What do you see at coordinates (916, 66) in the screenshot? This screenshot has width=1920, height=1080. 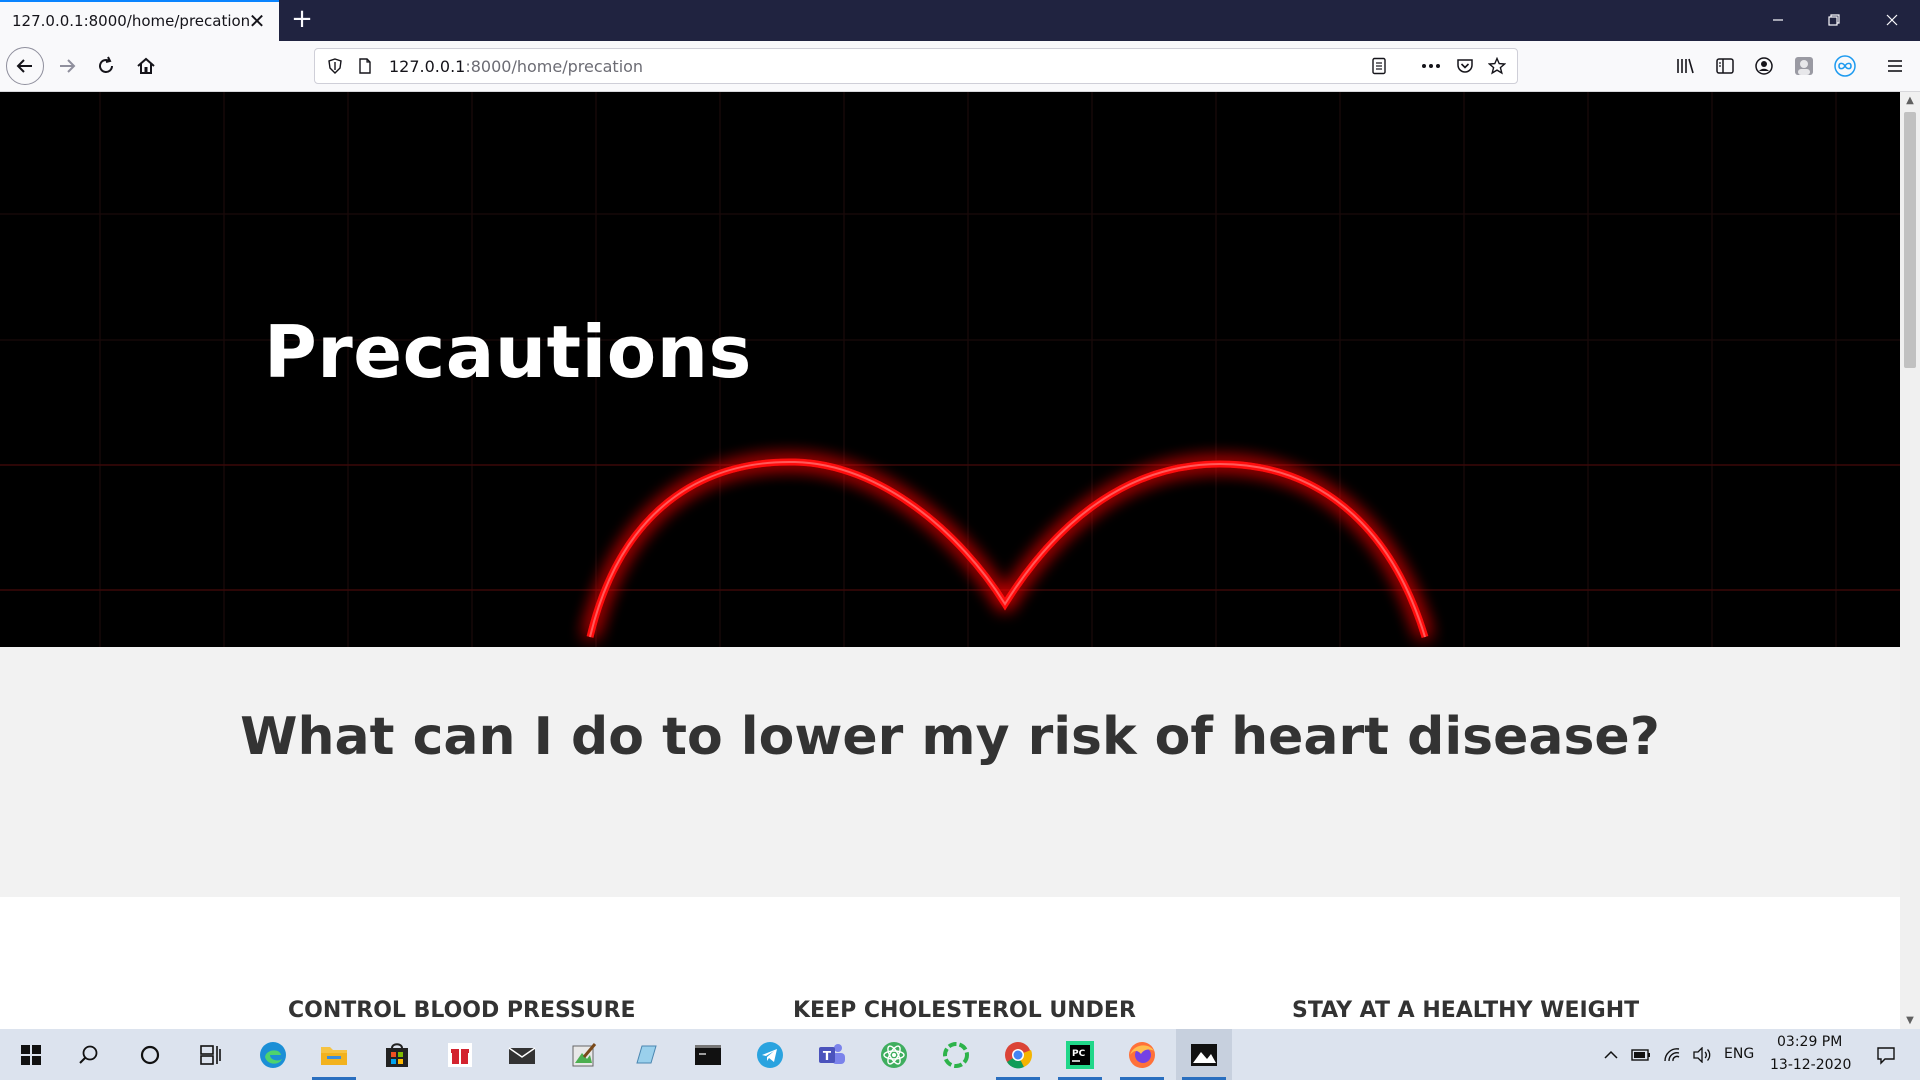 I see `address-bar: 127.0.0.1:8000/home/precation` at bounding box center [916, 66].